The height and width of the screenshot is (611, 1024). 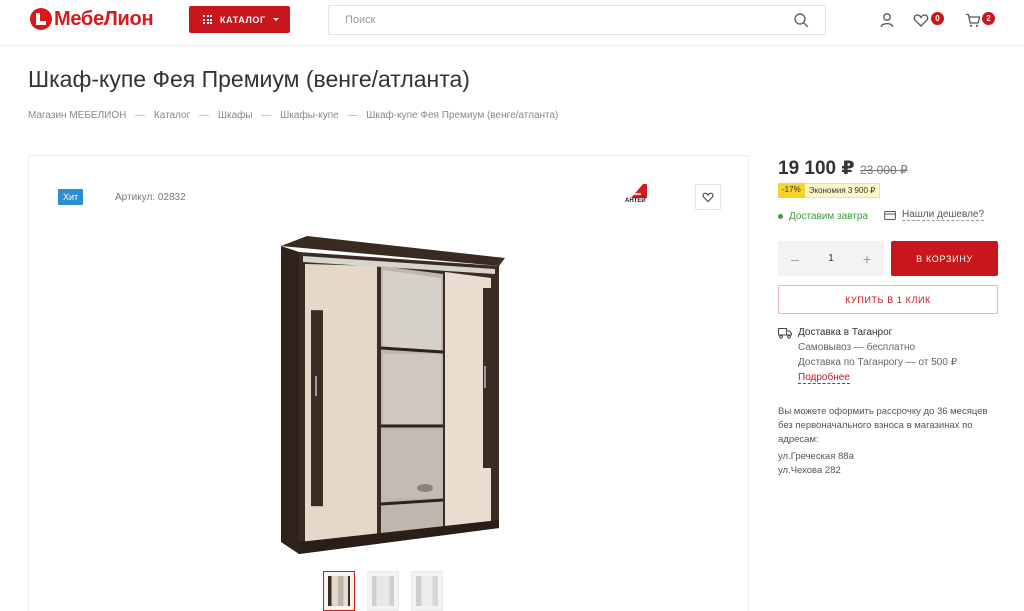 I want to click on product-sku: Артикул: 02832, so click(x=150, y=197).